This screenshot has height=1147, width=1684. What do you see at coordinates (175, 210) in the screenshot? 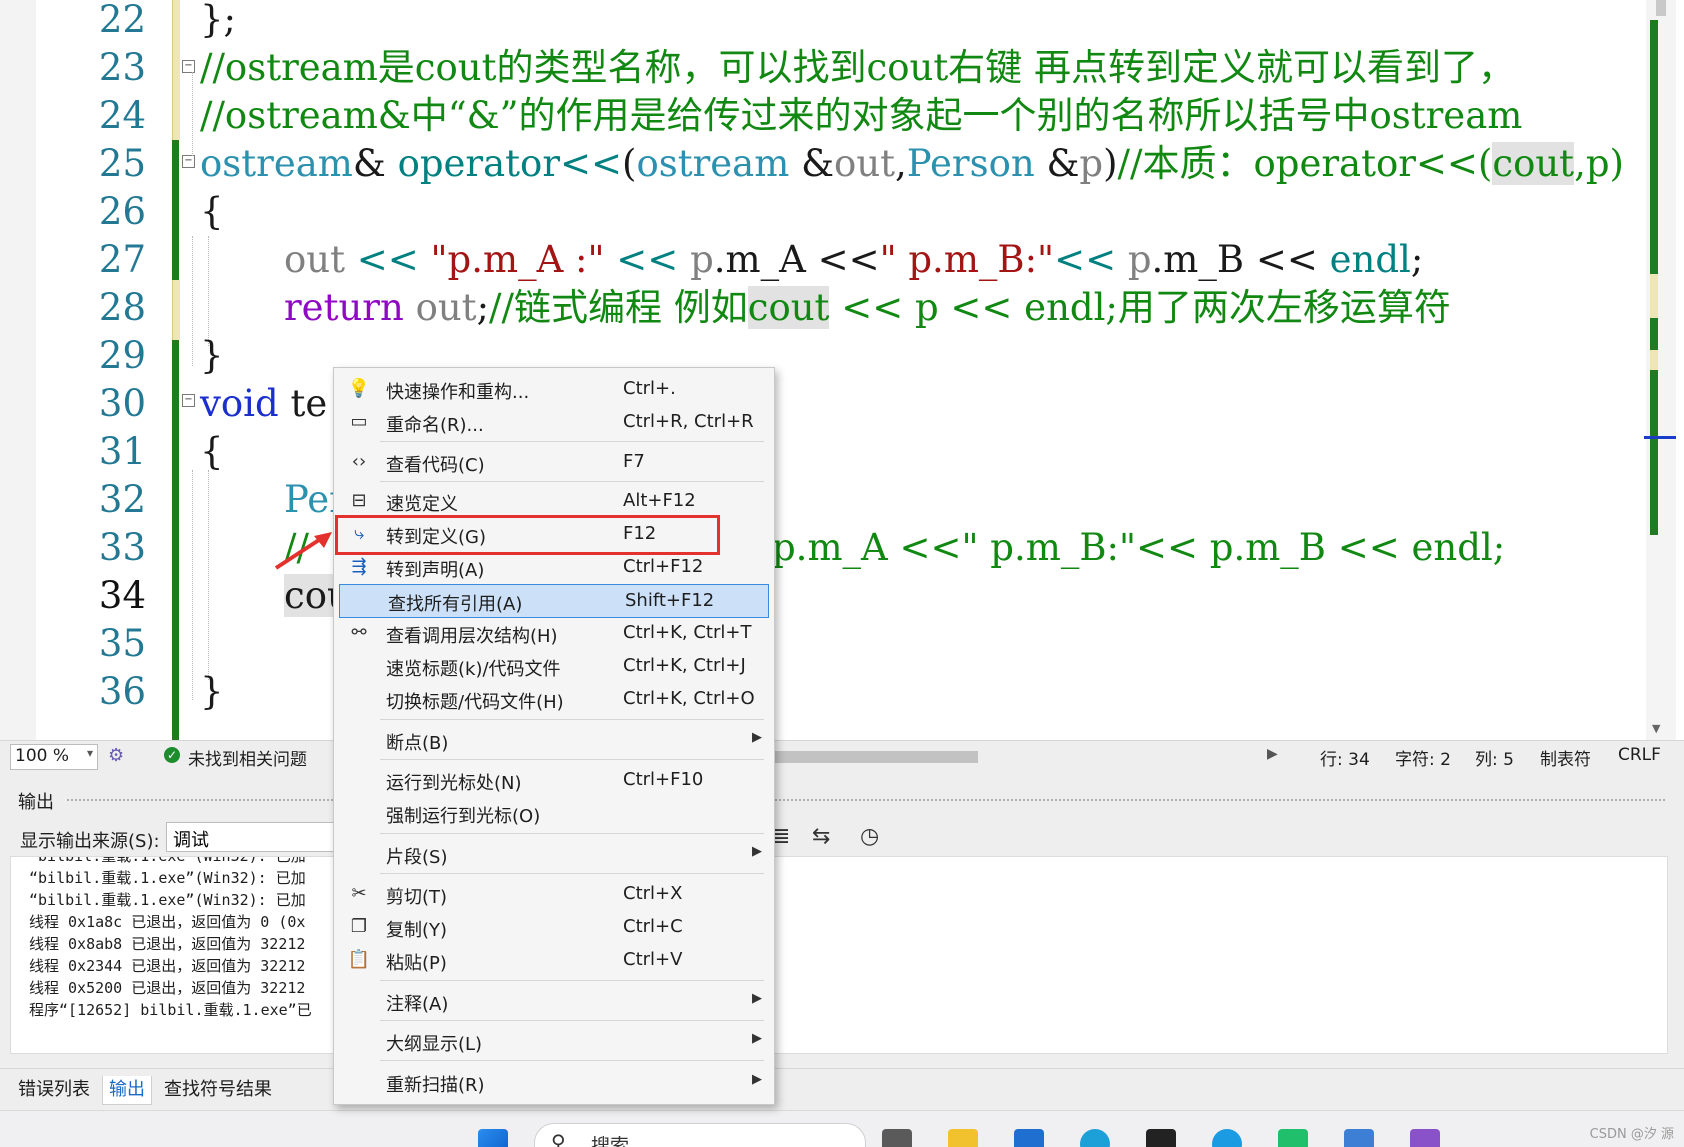
I see `unsaved-change-bar` at bounding box center [175, 210].